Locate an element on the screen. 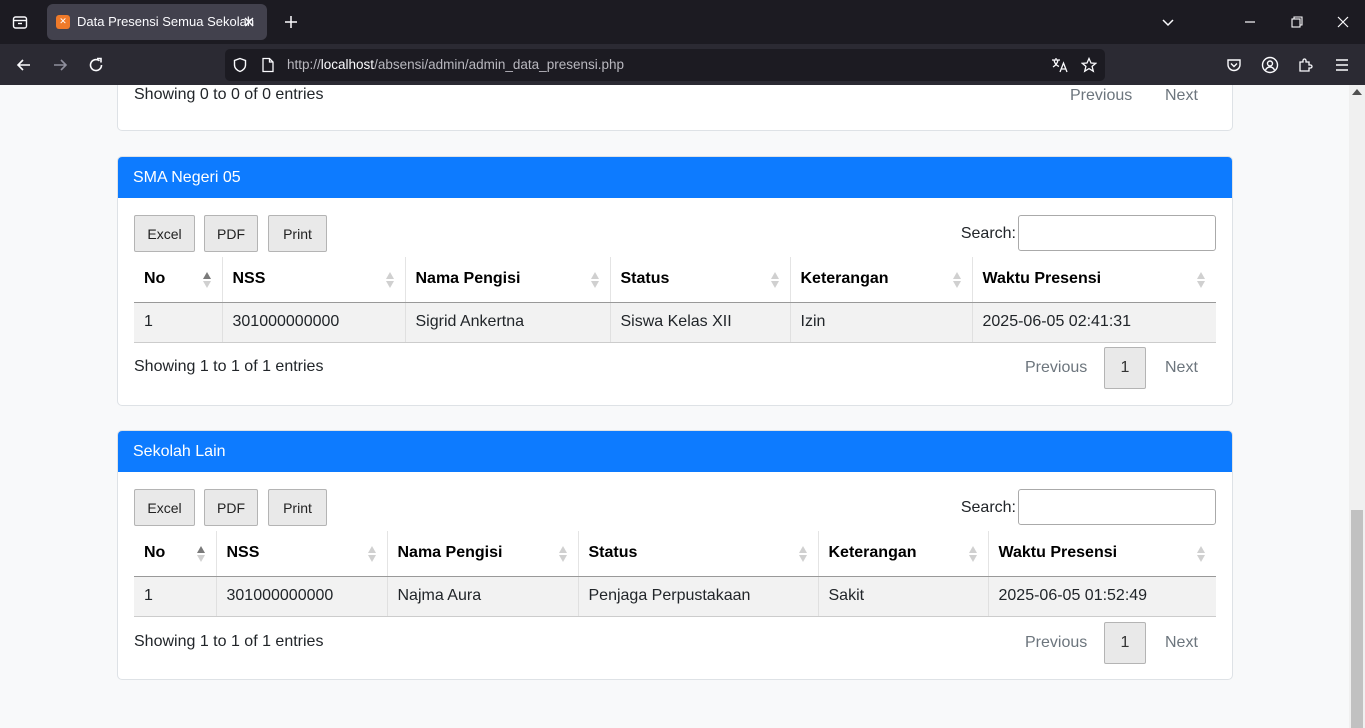 Image resolution: width=1365 pixels, height=728 pixels. account-icon is located at coordinates (1270, 65).